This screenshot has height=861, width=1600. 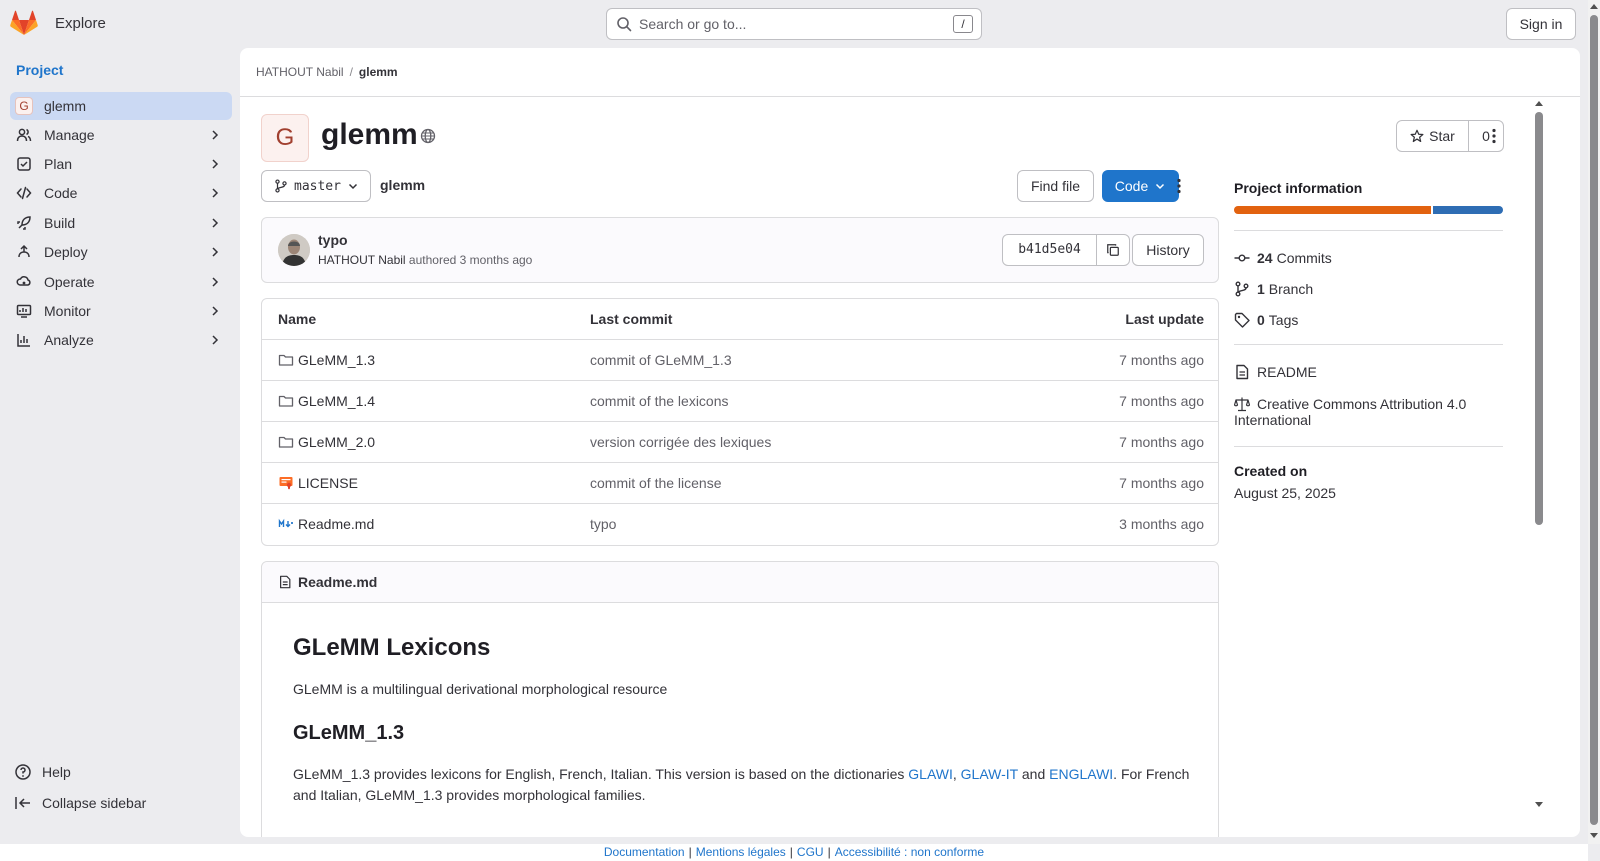 I want to click on file-last-commit: commit of the license, so click(x=656, y=483).